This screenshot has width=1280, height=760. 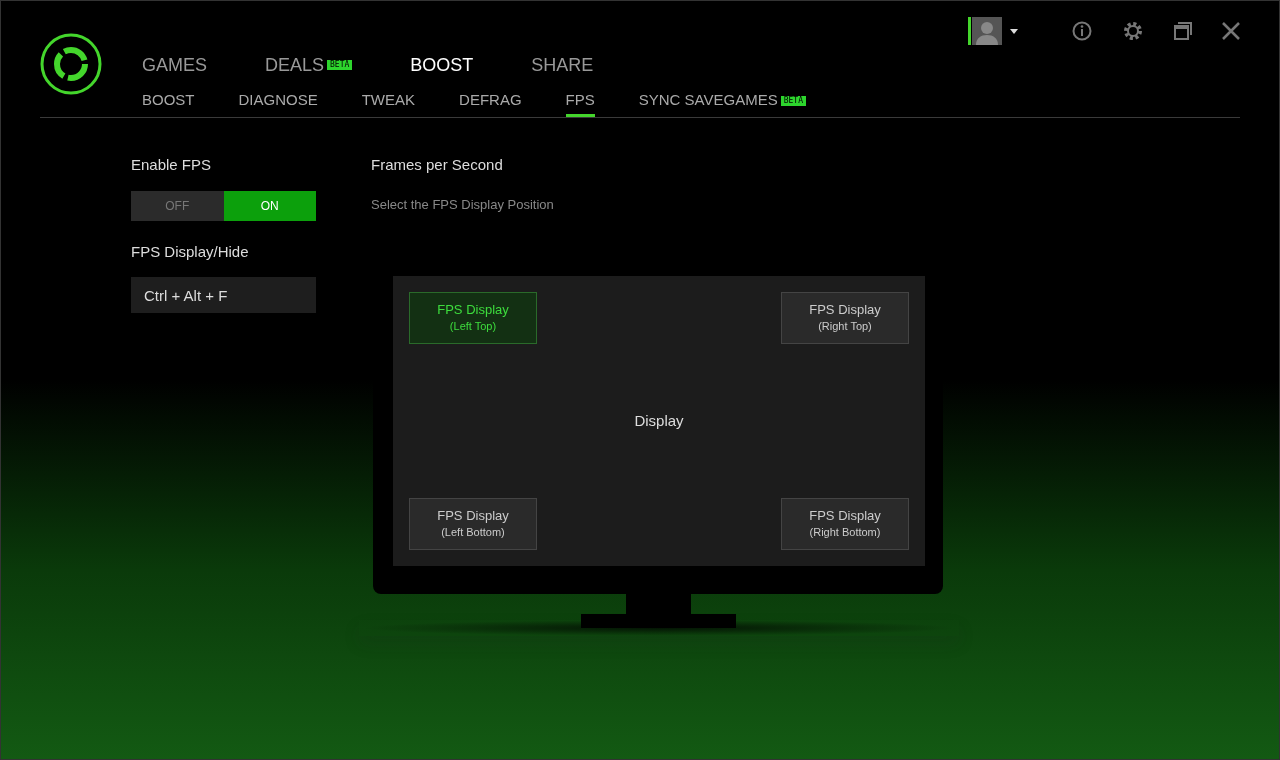 I want to click on caret-icon, so click(x=1014, y=31).